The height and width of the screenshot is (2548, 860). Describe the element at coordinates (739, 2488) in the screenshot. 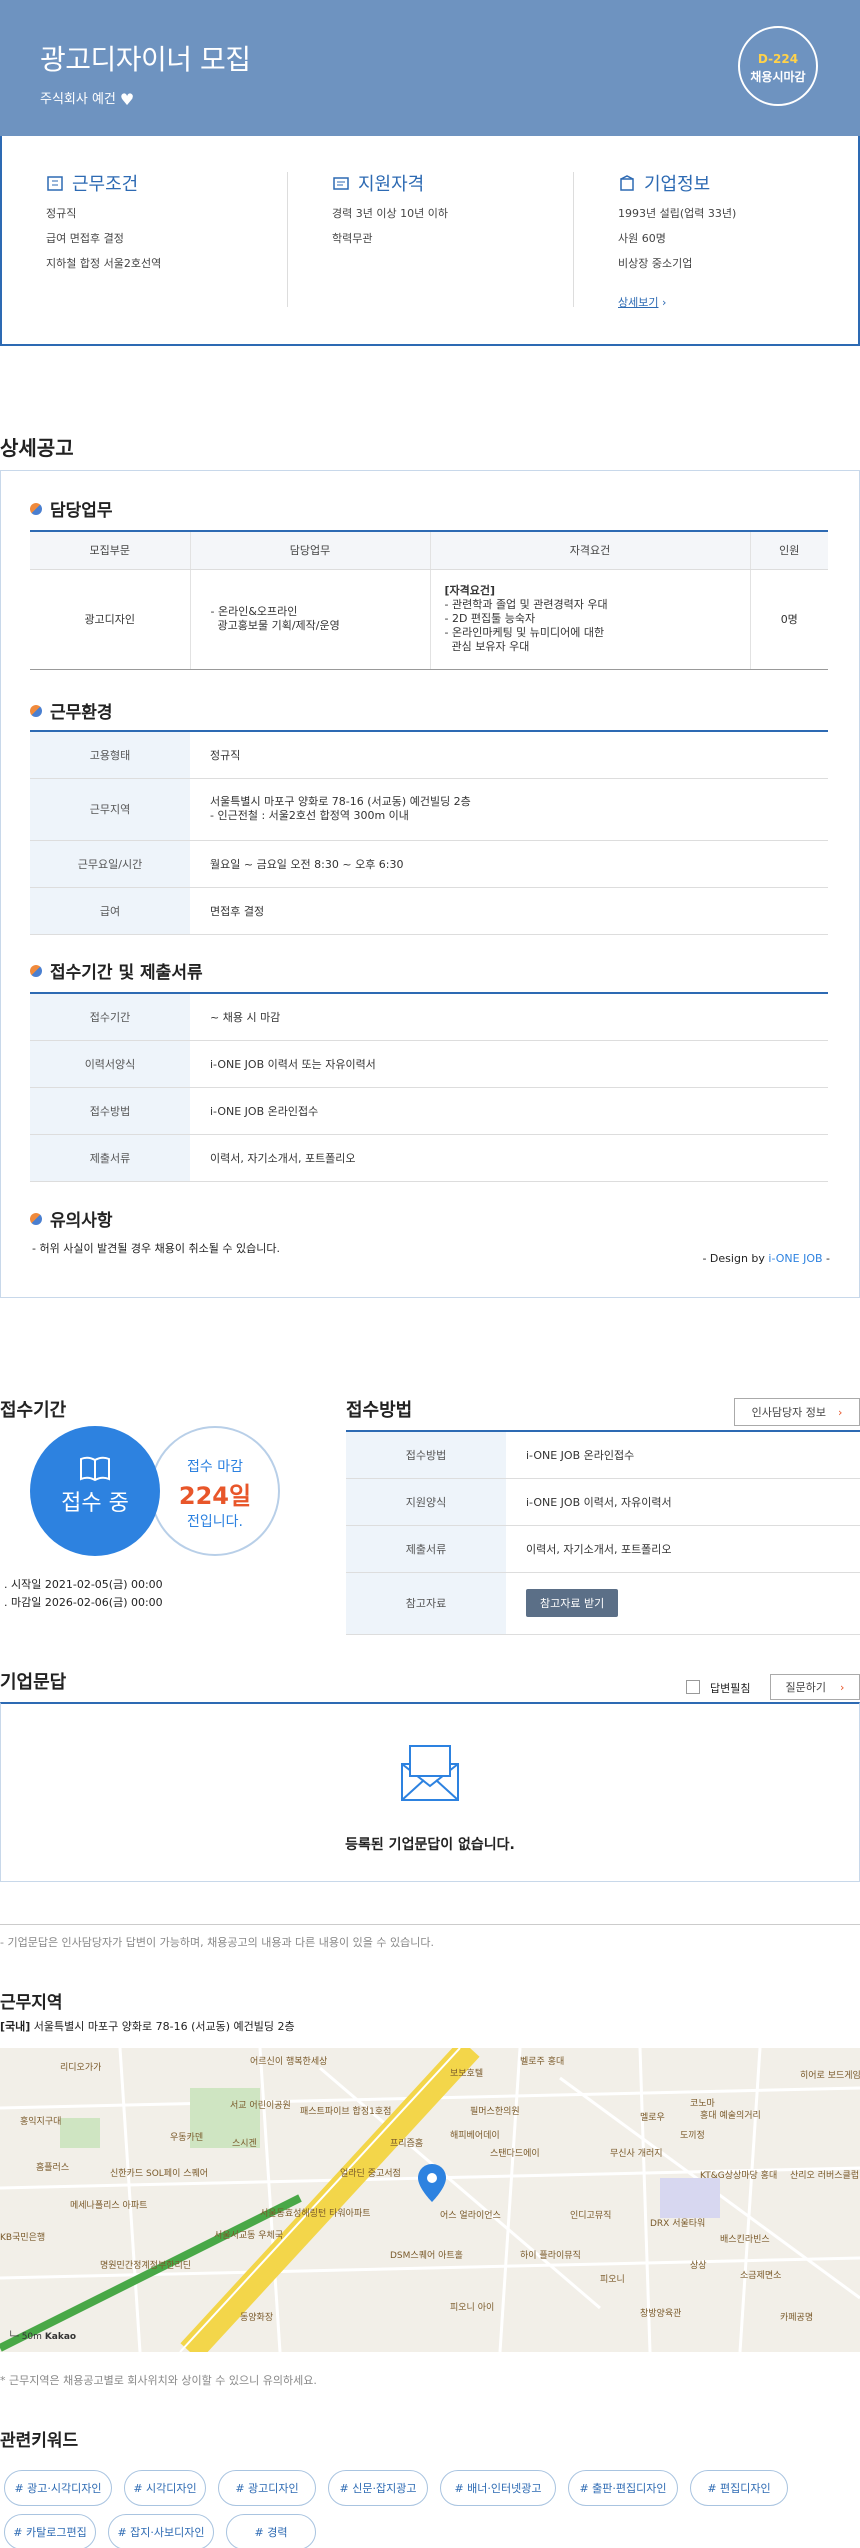

I see `keyword-tag: # 편집디자인` at that location.